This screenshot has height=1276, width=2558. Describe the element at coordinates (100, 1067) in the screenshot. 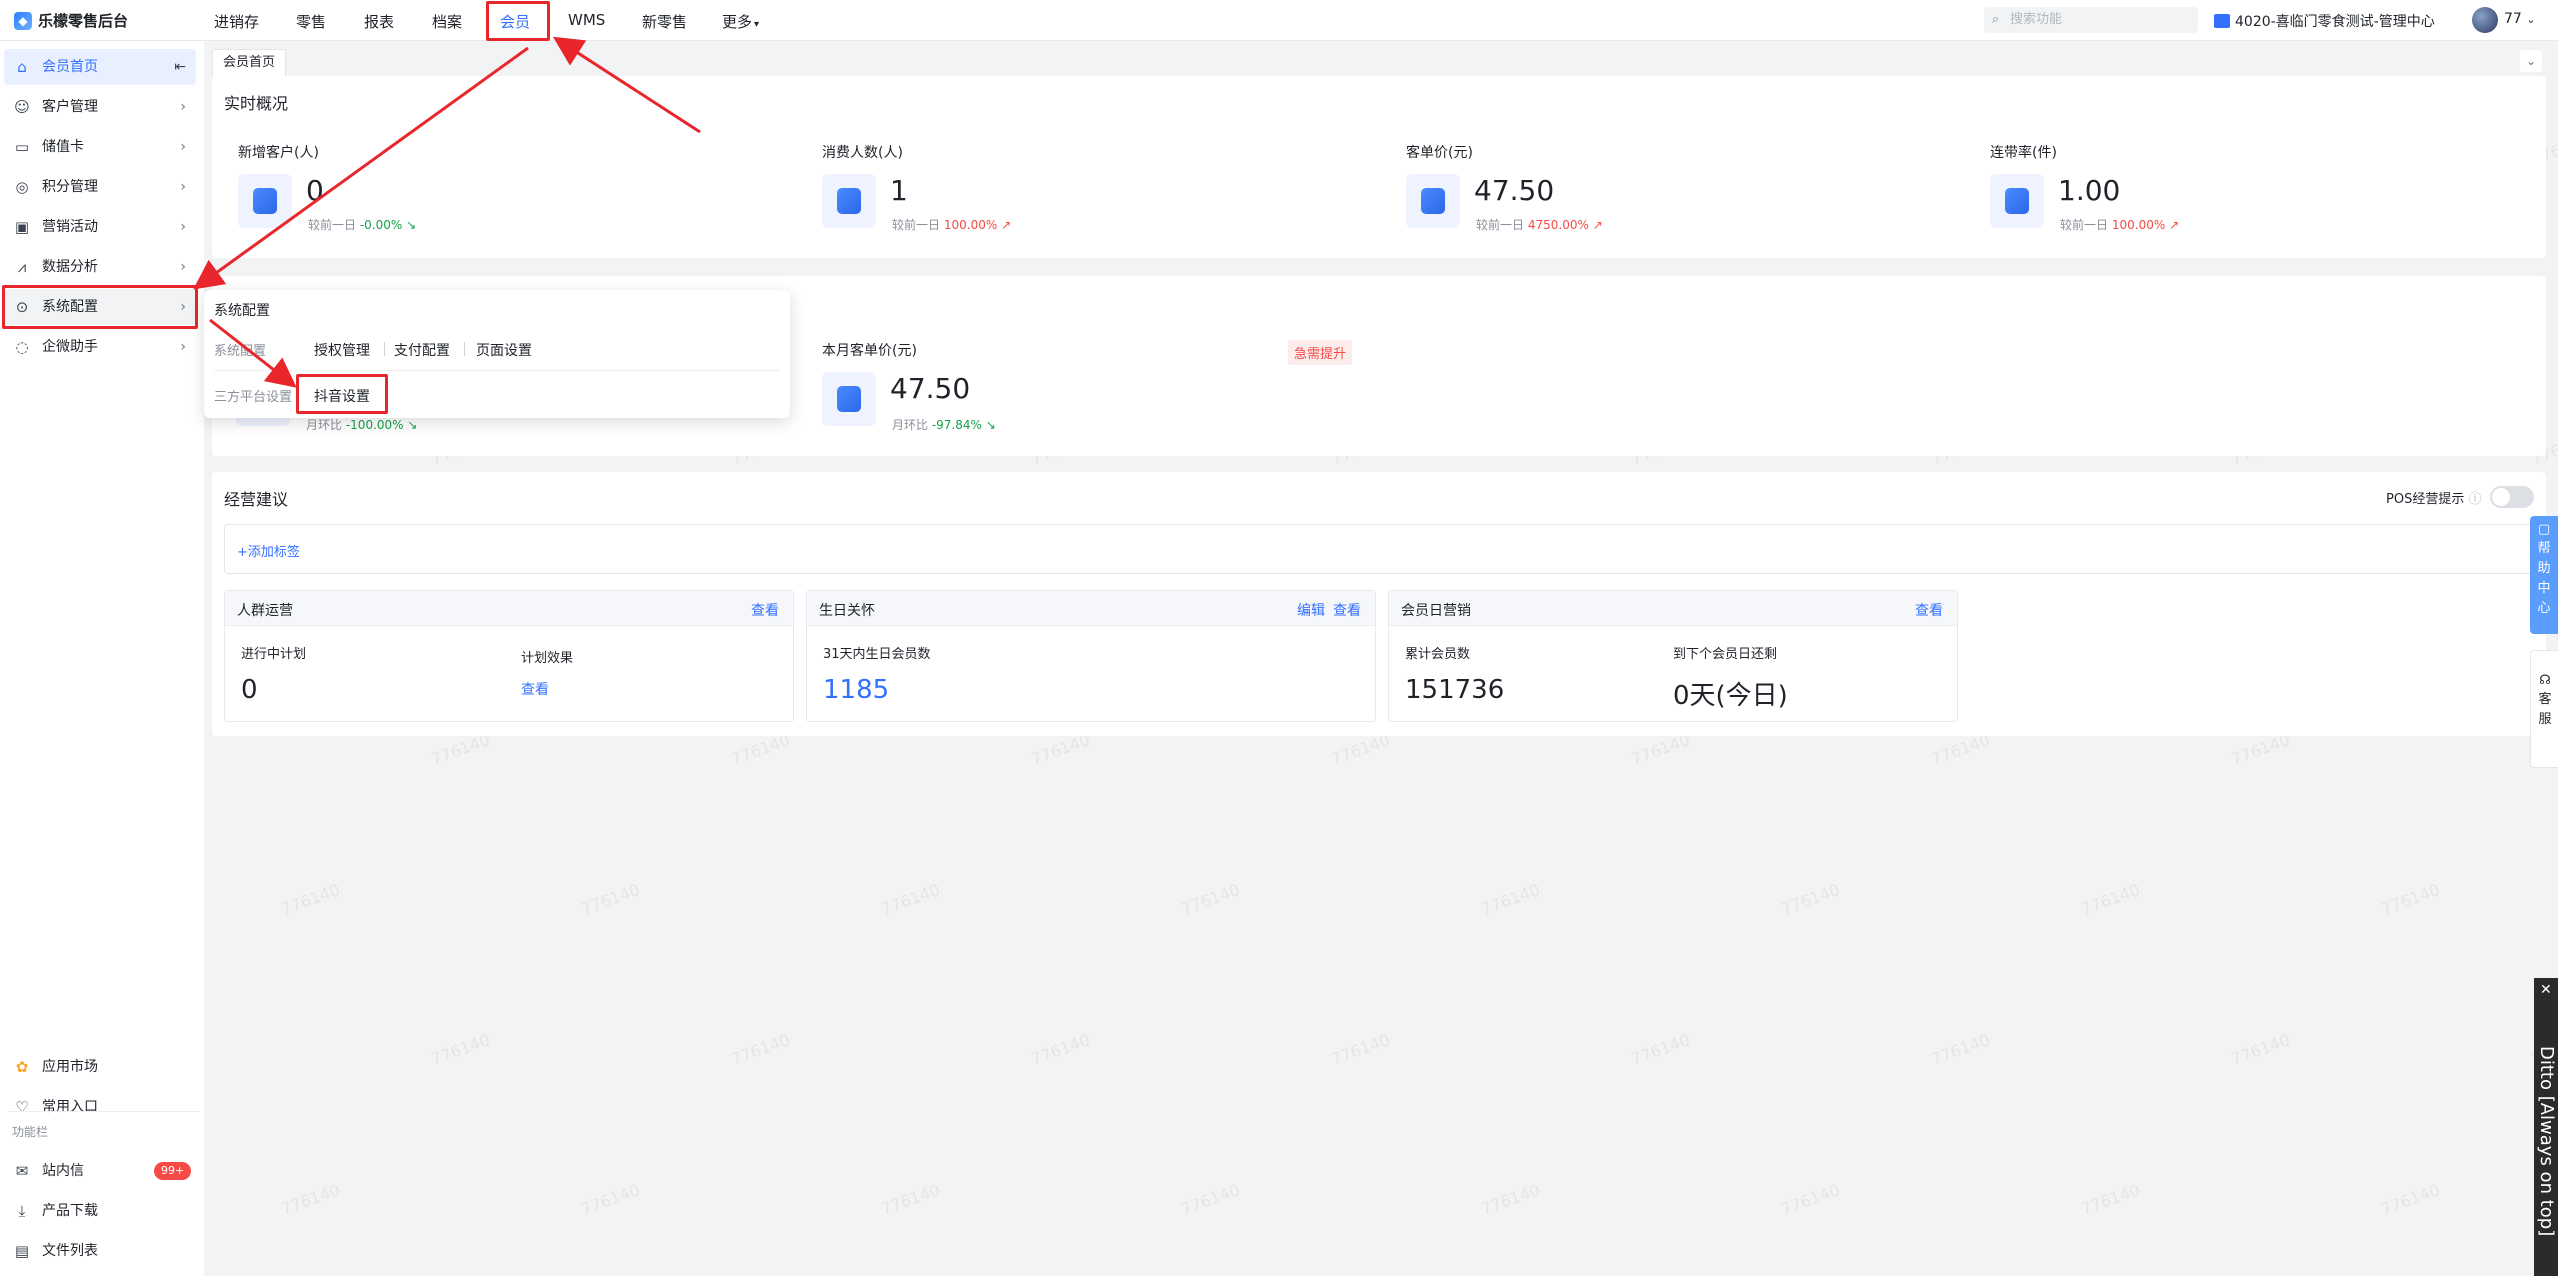

I see `sidebar-item-app-market: ✿ 应用市场` at that location.